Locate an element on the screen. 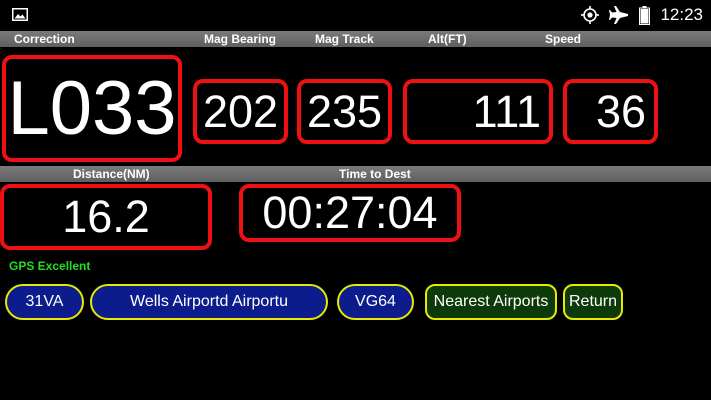  correction-header: Correction is located at coordinates (44, 39).